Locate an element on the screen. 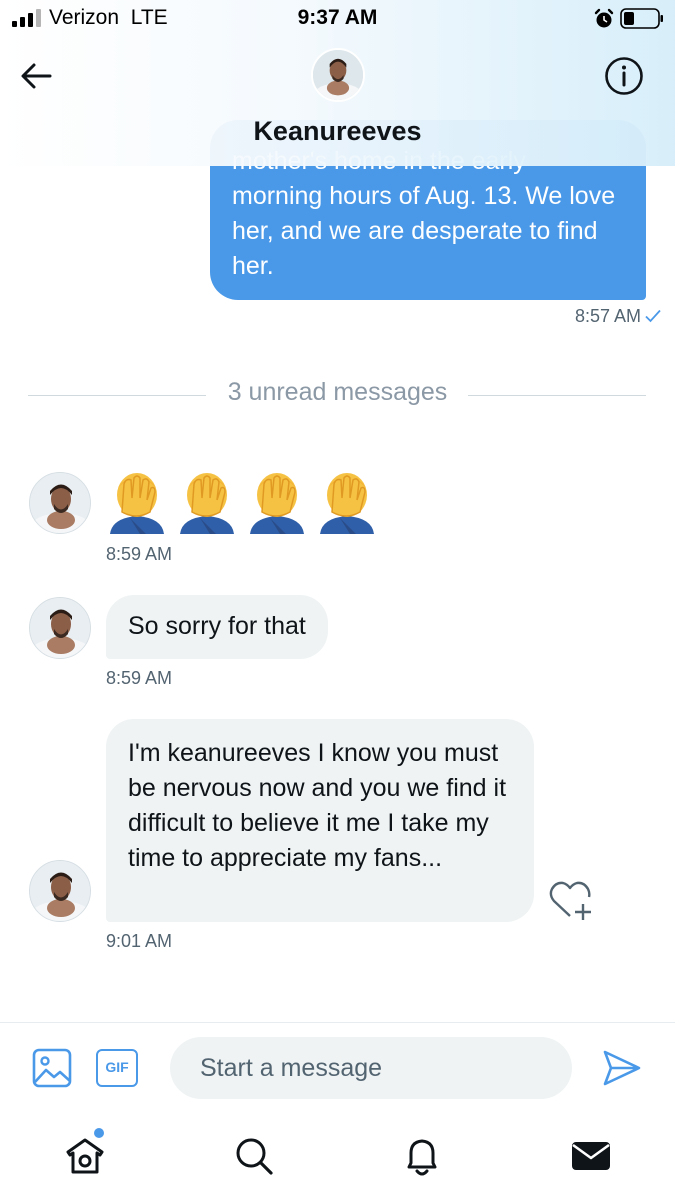 This screenshot has height=1200, width=675. back-arrow-icon is located at coordinates (36, 76).